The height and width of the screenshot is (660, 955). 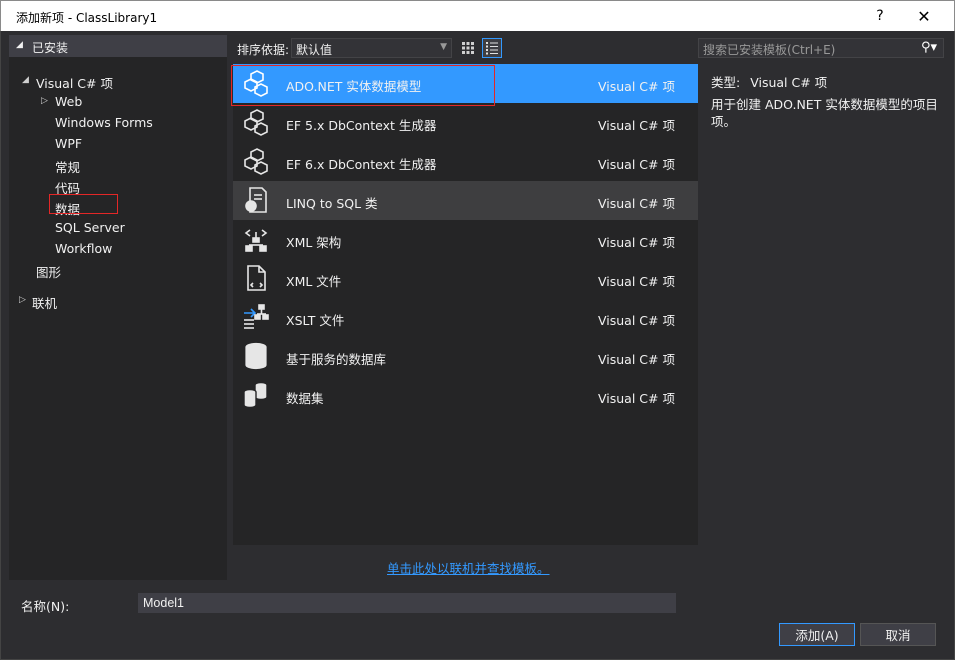 I want to click on tree-item-online: ▷ 联机, so click(x=38, y=302).